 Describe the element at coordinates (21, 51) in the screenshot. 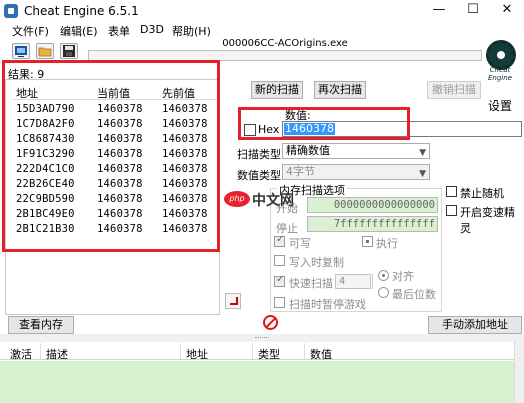

I see `open-process-icon` at that location.